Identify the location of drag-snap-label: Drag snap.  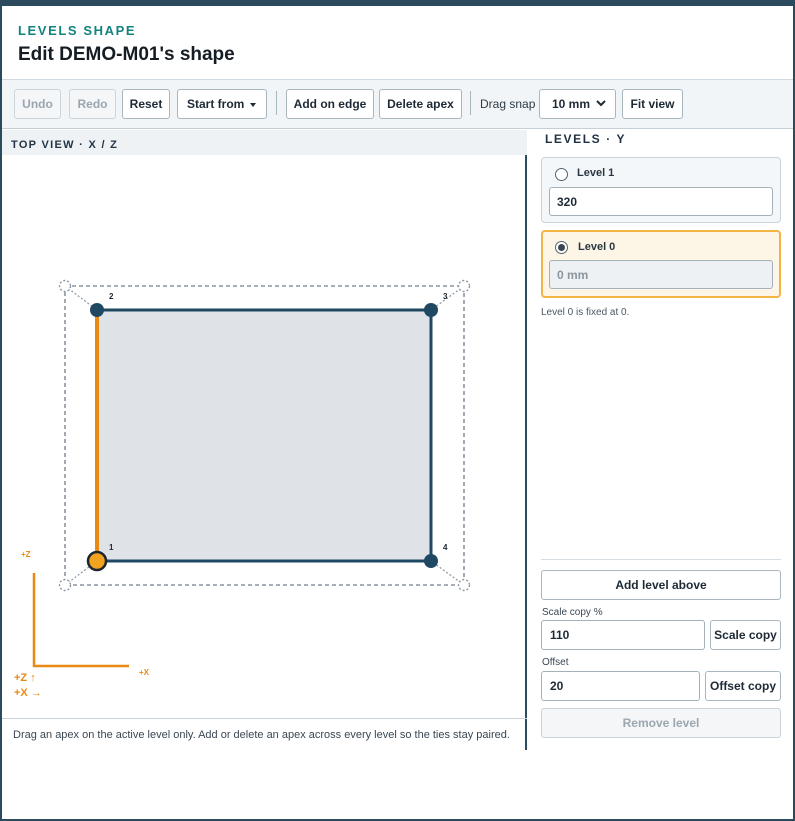
(508, 104).